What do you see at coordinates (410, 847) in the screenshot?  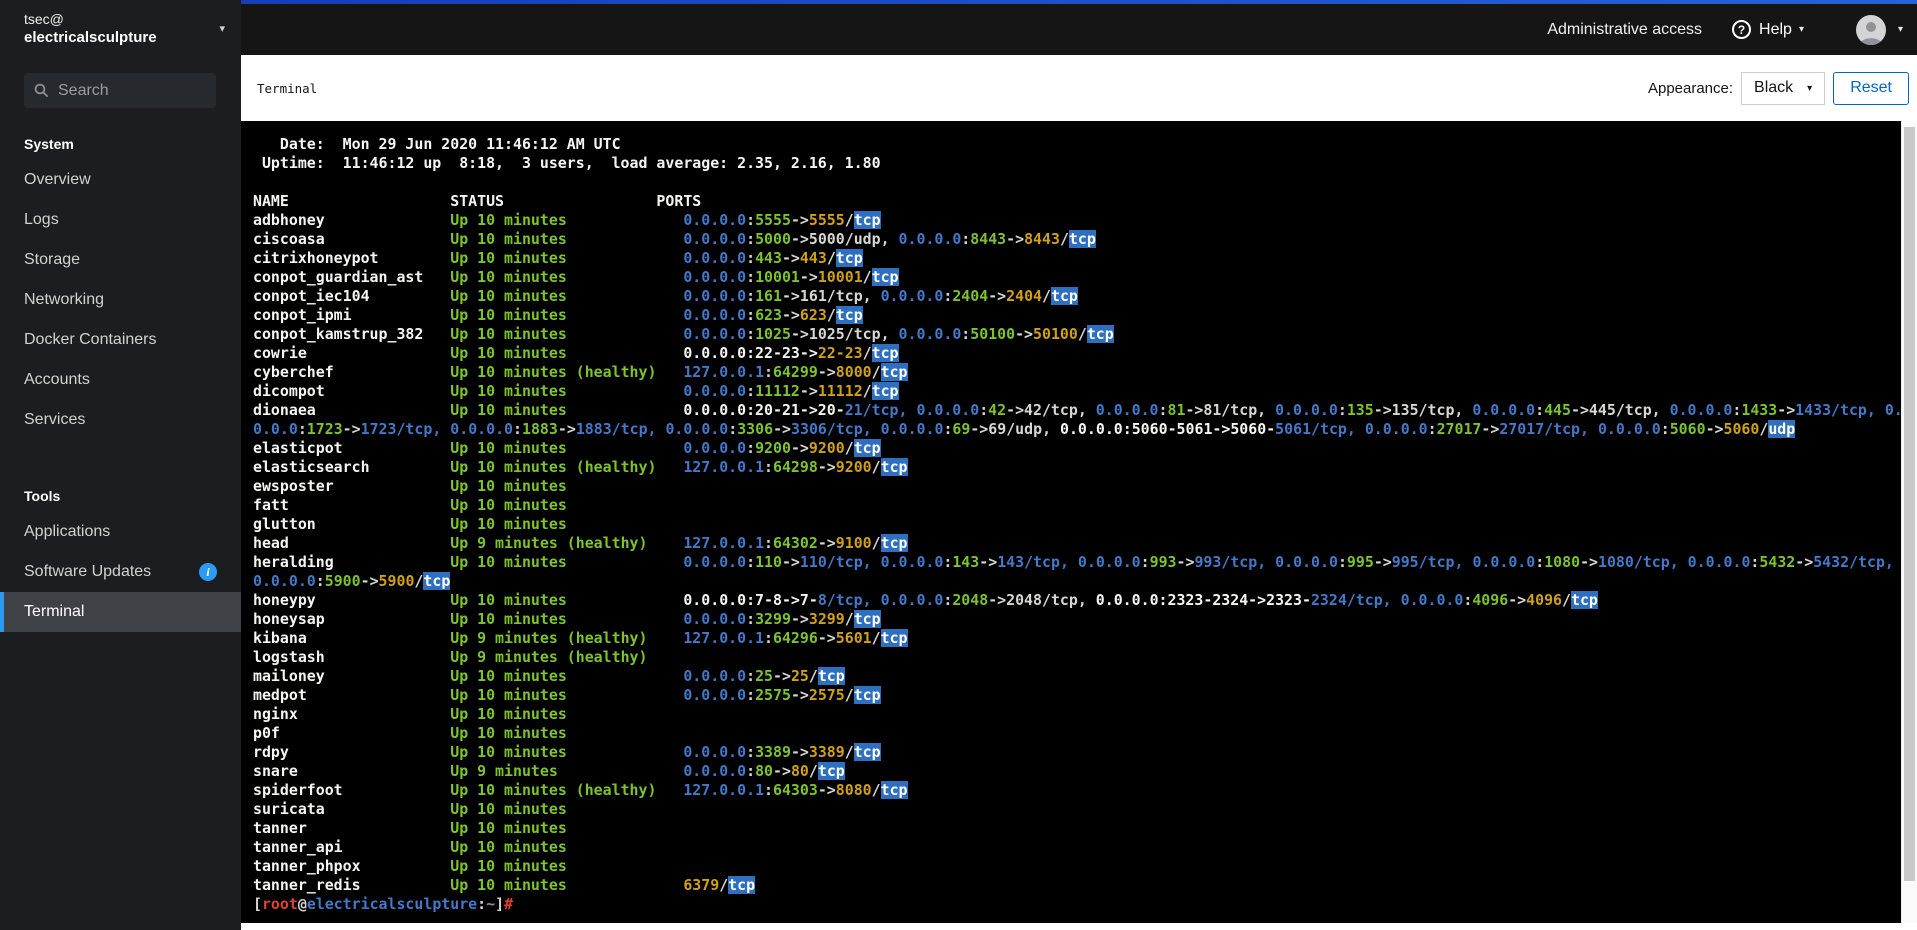 I see `terminal-line: tanner_api Up 10 minutes` at bounding box center [410, 847].